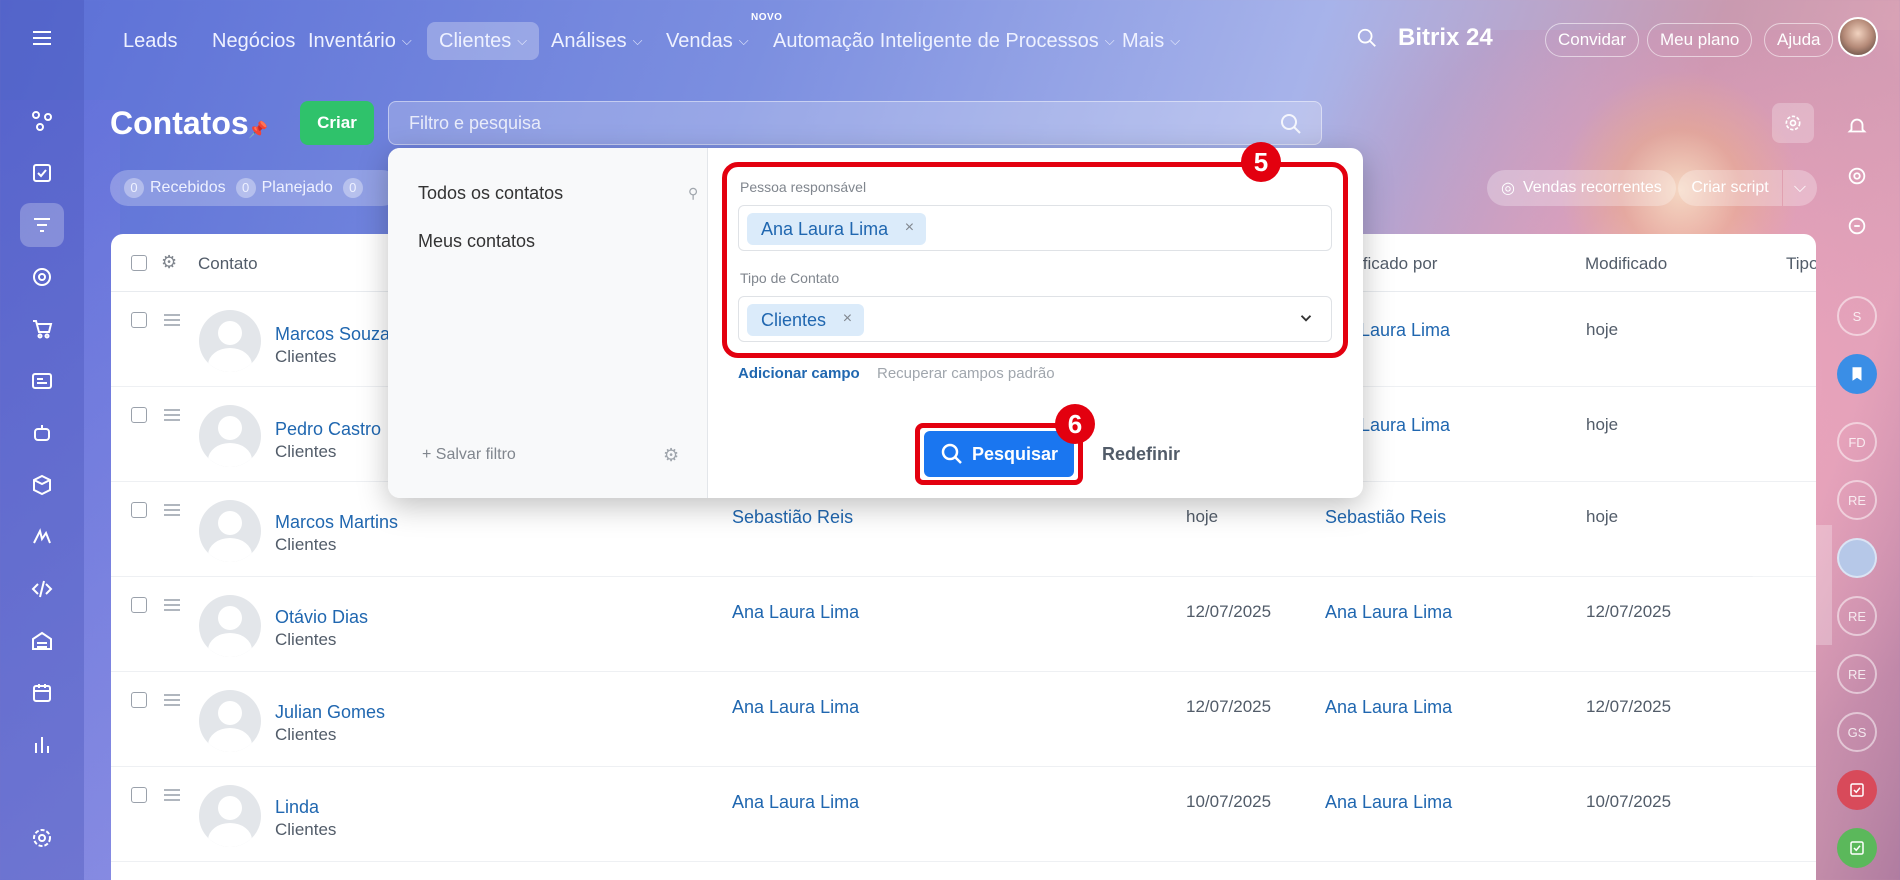 Image resolution: width=1900 pixels, height=880 pixels. Describe the element at coordinates (1385, 517) in the screenshot. I see `modified-by: Sebastião Reis` at that location.